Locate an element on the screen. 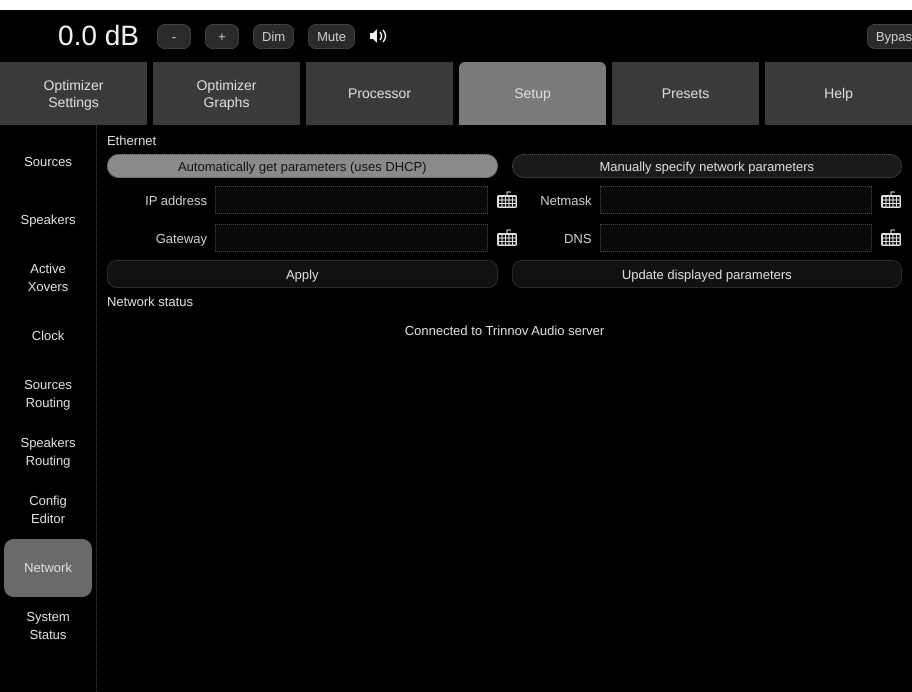 The height and width of the screenshot is (692, 912). sidebar-item: Sources is located at coordinates (48, 162).